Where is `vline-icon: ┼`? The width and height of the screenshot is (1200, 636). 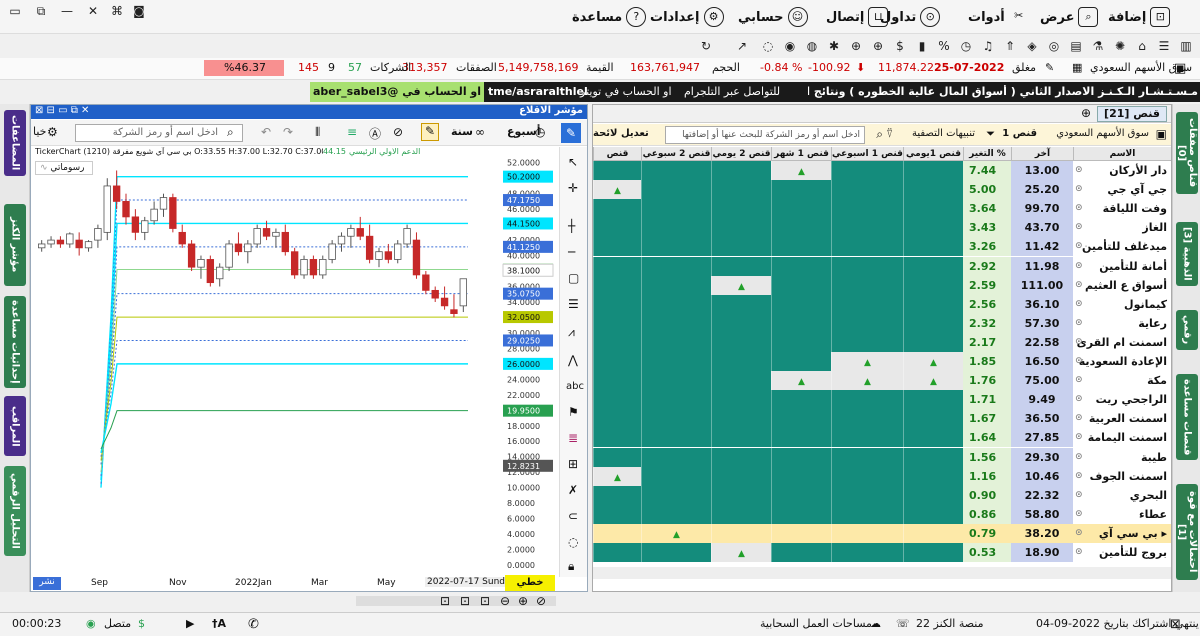
vline-icon: ┼ is located at coordinates (571, 226).